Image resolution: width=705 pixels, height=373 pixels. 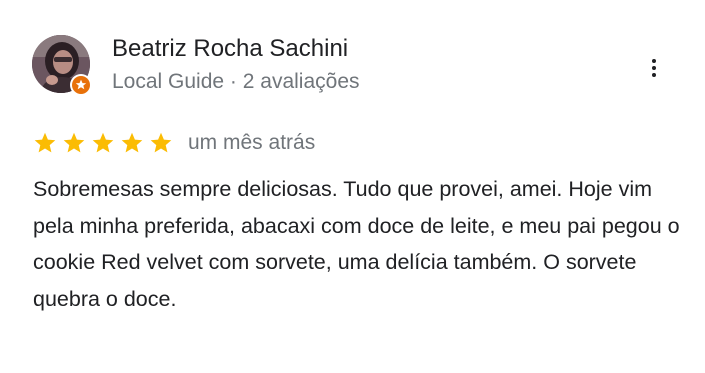 What do you see at coordinates (62, 65) in the screenshot?
I see `reviewer-avatar` at bounding box center [62, 65].